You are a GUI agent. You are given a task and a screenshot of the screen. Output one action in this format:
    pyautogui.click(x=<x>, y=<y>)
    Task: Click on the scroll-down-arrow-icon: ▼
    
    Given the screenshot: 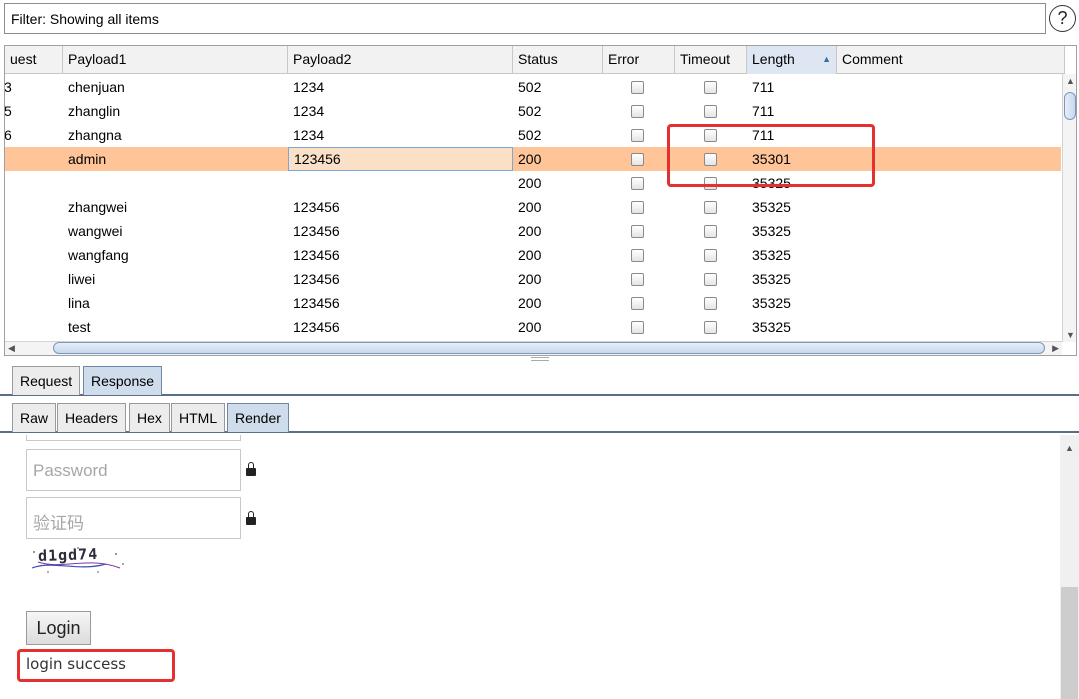 What is the action you would take?
    pyautogui.click(x=1070, y=335)
    